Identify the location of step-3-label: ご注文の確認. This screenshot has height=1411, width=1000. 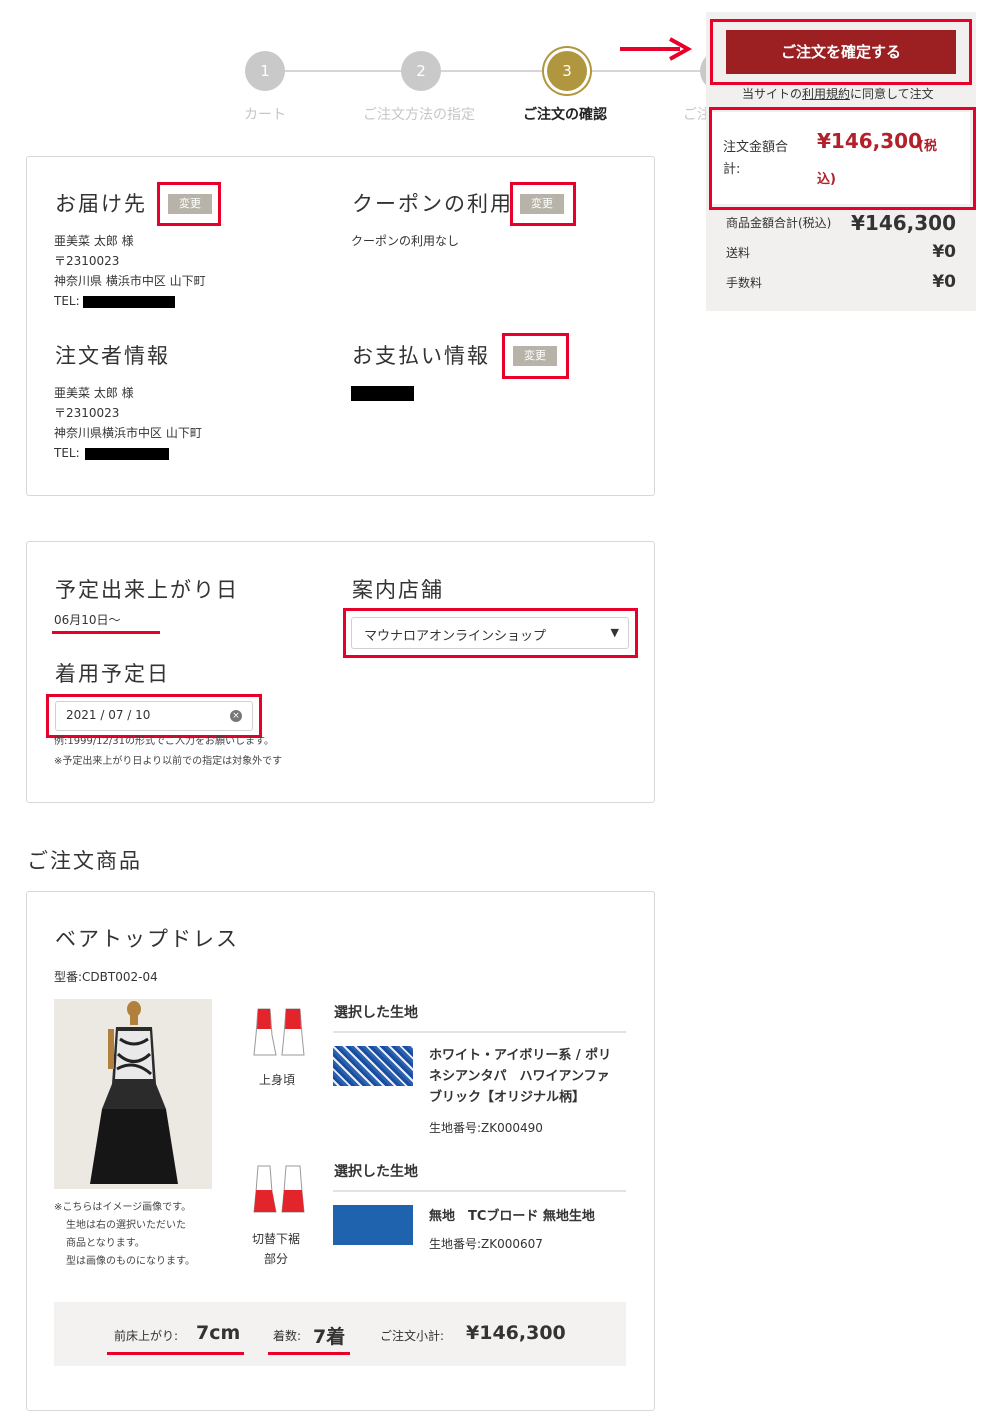
(565, 115).